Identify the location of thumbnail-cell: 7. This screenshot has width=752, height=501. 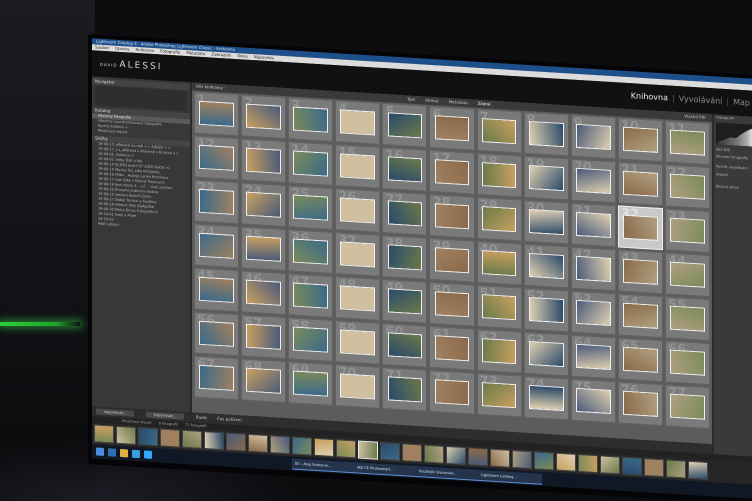
(499, 131).